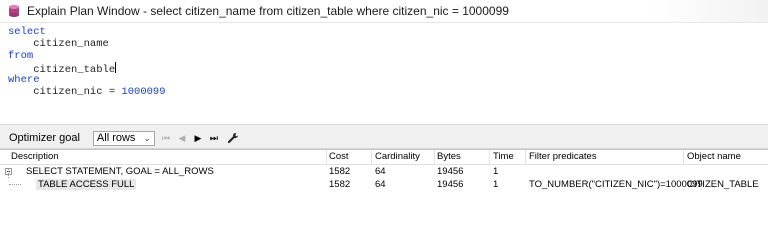 This screenshot has height=240, width=768. I want to click on code-line-4: citizen_table, so click(384, 69).